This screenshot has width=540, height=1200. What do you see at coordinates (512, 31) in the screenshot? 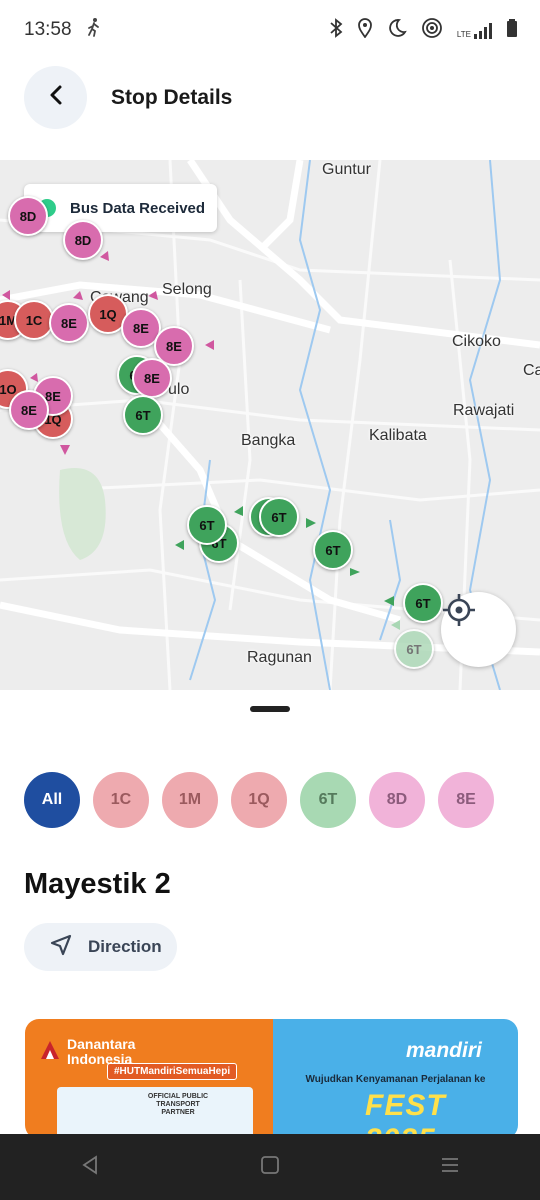
I see `battery-icon` at bounding box center [512, 31].